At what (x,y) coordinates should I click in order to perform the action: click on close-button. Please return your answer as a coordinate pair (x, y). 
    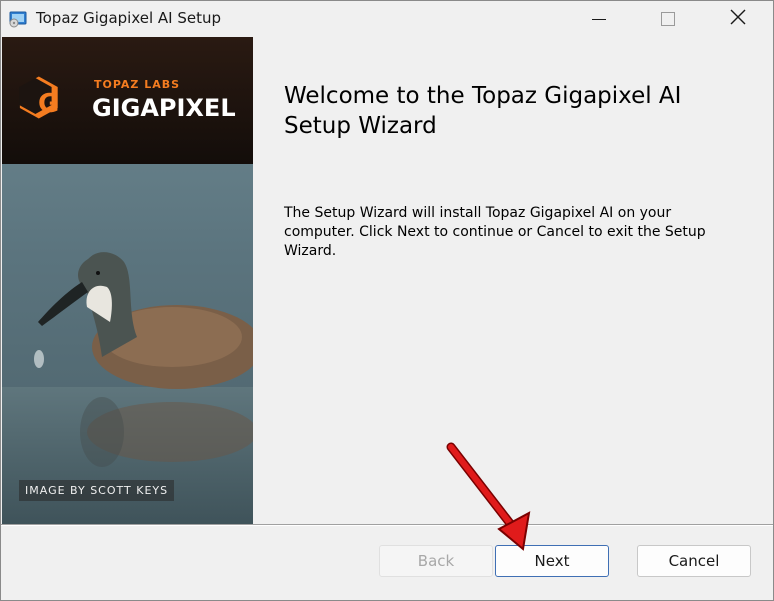
    Looking at the image, I should click on (738, 19).